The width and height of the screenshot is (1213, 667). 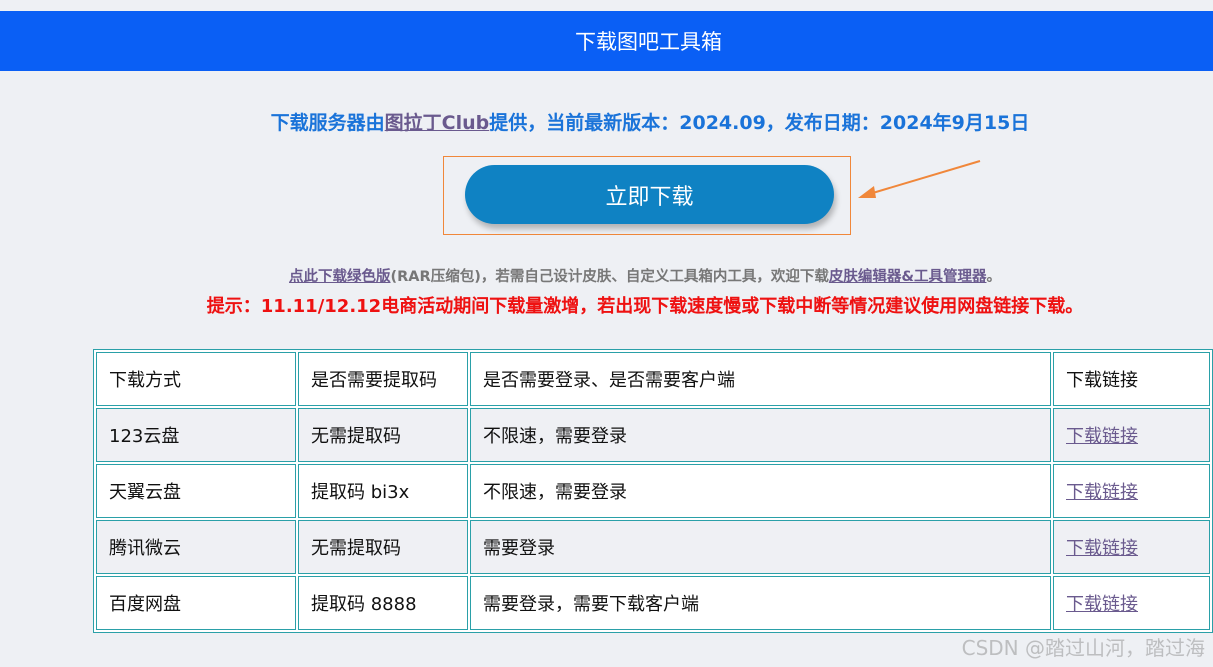 I want to click on cell-requirement: 需要登录, so click(x=760, y=547).